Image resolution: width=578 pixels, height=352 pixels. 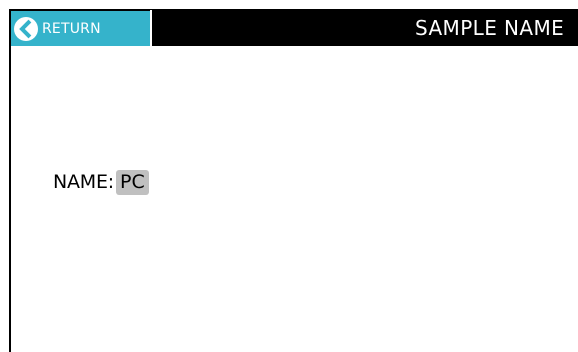 What do you see at coordinates (151, 28) in the screenshot?
I see `title-bar-divider` at bounding box center [151, 28].